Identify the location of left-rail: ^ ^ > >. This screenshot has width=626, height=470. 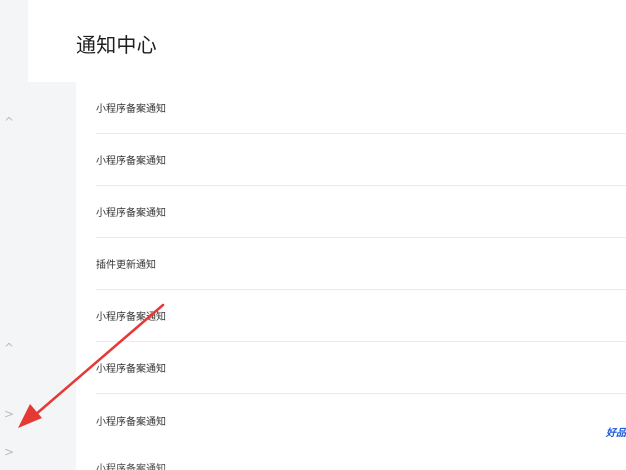
(14, 235).